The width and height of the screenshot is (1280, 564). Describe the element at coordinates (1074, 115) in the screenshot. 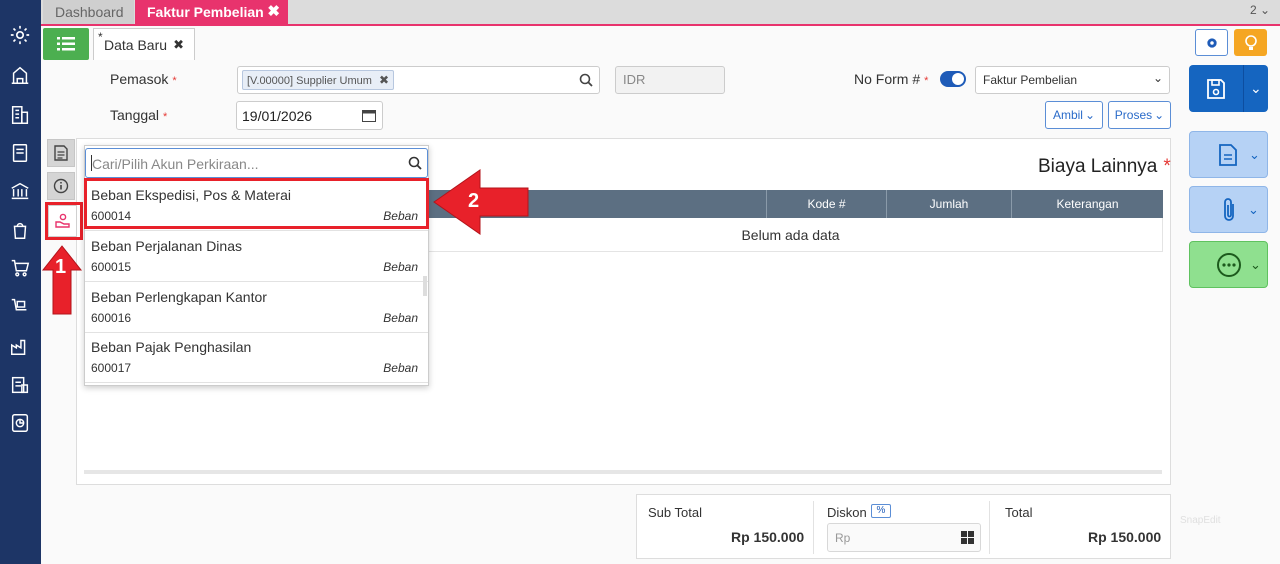

I see `ambil-button: Ambil ⌄` at that location.